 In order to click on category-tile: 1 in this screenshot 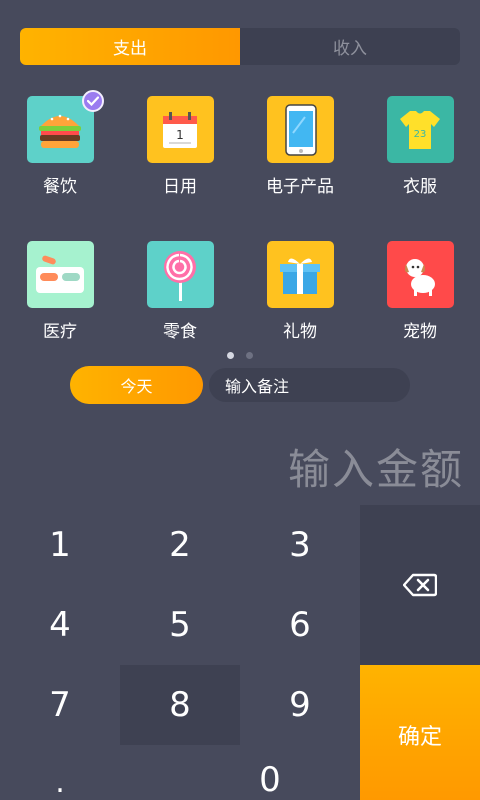, I will do `click(180, 129)`.